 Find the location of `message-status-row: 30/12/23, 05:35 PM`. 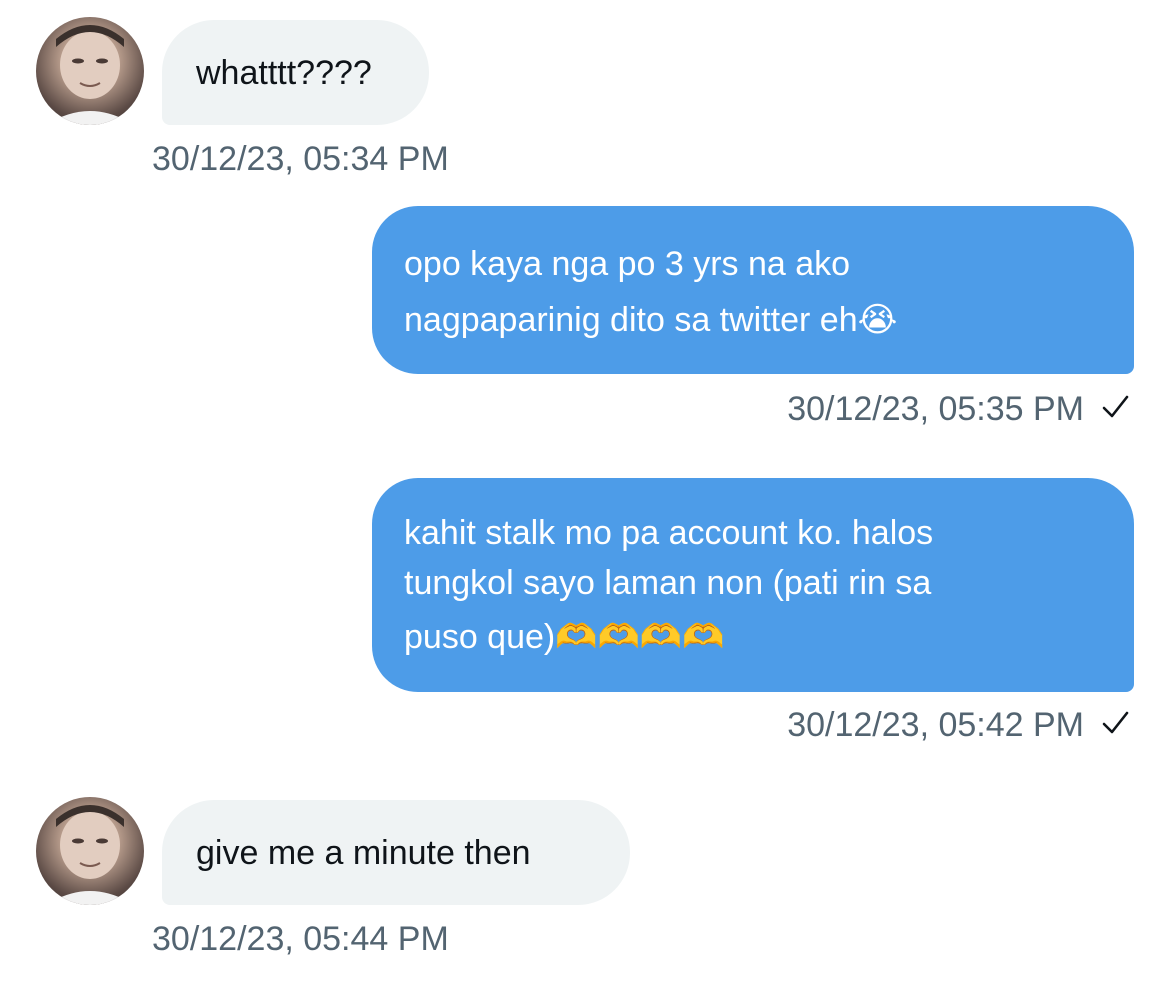

message-status-row: 30/12/23, 05:35 PM is located at coordinates (958, 409).